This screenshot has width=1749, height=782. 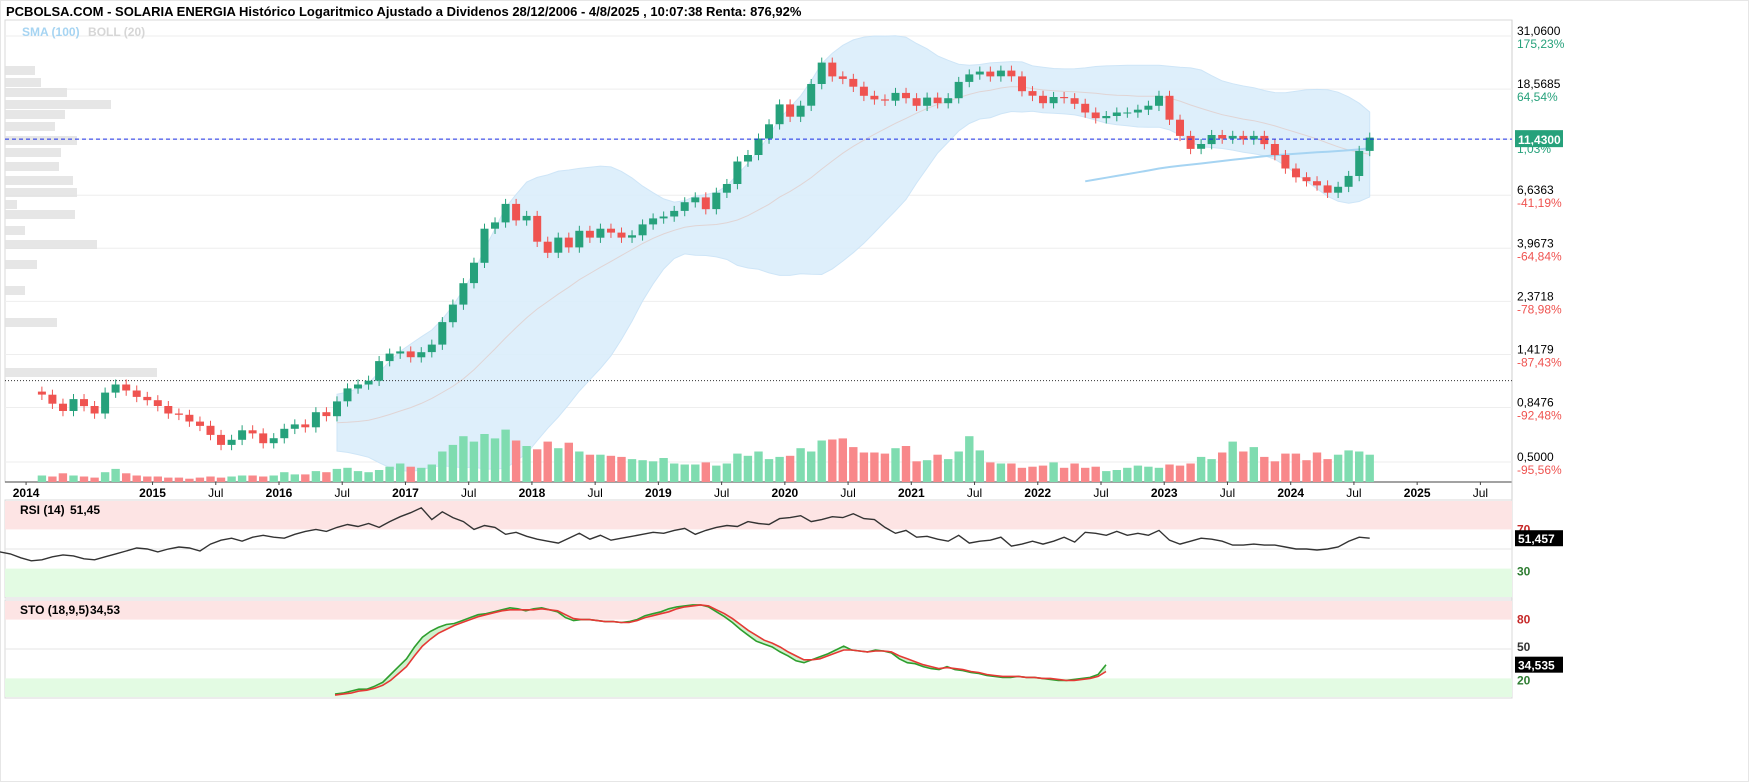 I want to click on legend-boll: BOLL (20), so click(x=116, y=32).